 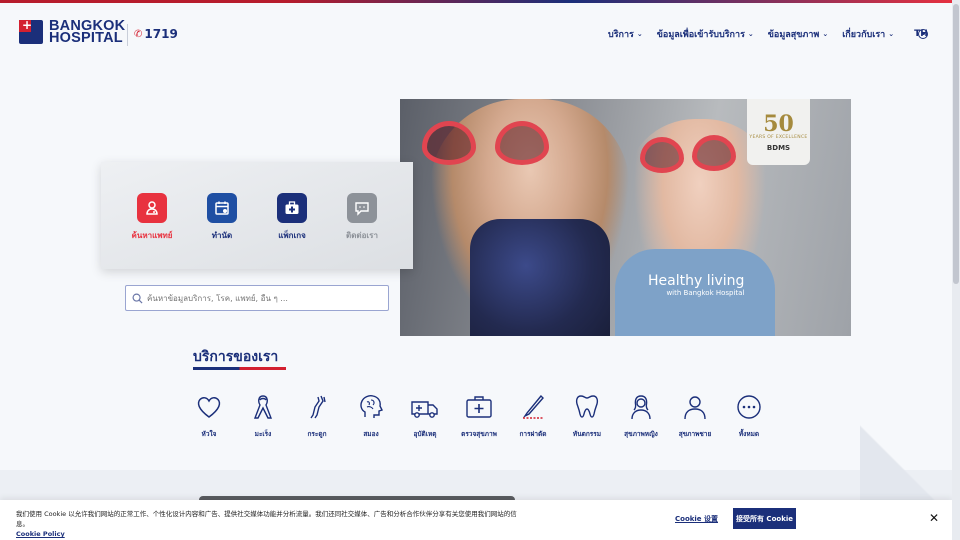 I want to click on service-label: สมอง, so click(x=371, y=434).